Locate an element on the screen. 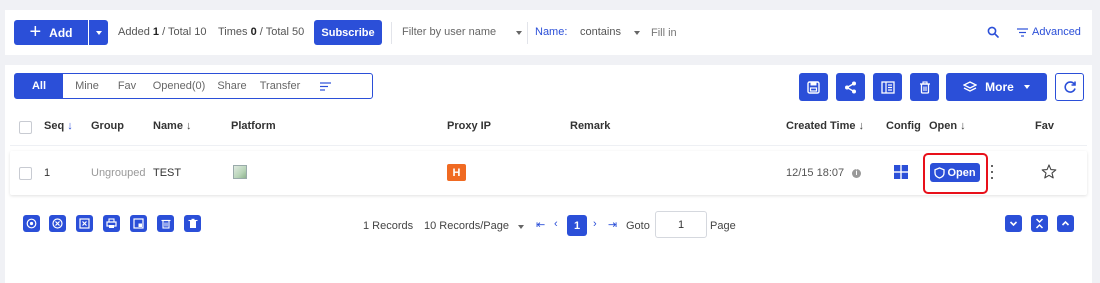  prev-page-icon: ‹ is located at coordinates (556, 224).